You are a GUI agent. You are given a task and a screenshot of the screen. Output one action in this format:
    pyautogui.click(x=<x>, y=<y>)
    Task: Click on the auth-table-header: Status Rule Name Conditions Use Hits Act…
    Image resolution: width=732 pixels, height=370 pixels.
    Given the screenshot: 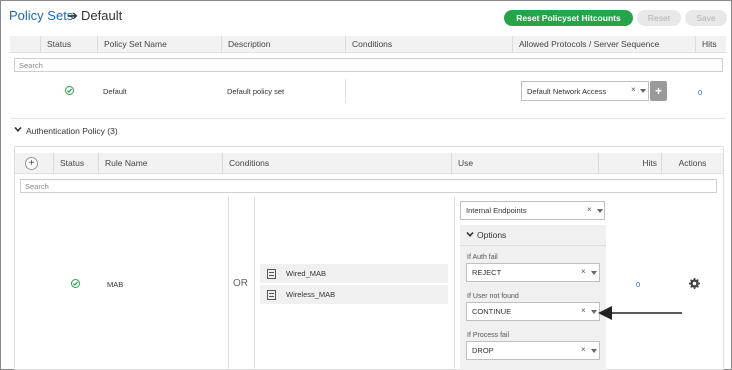 What is the action you would take?
    pyautogui.click(x=369, y=163)
    